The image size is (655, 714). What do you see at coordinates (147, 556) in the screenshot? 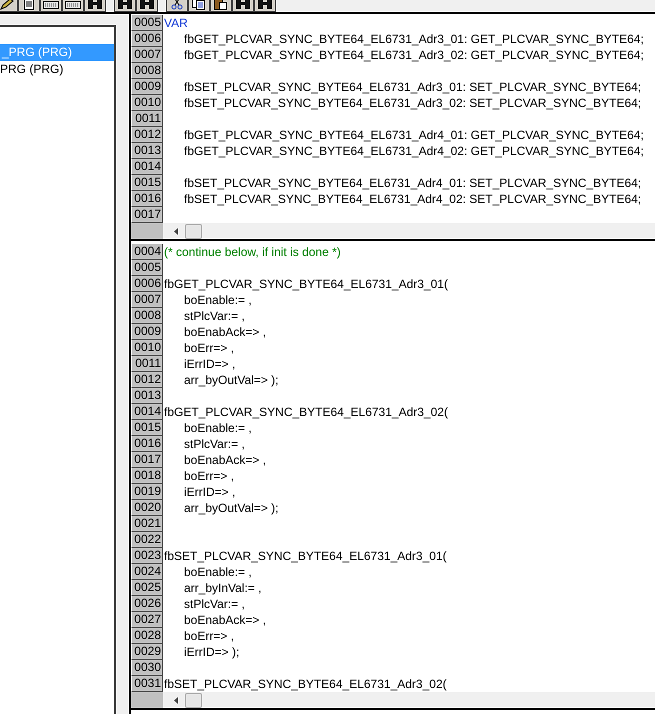
I see `line-number: 0023` at bounding box center [147, 556].